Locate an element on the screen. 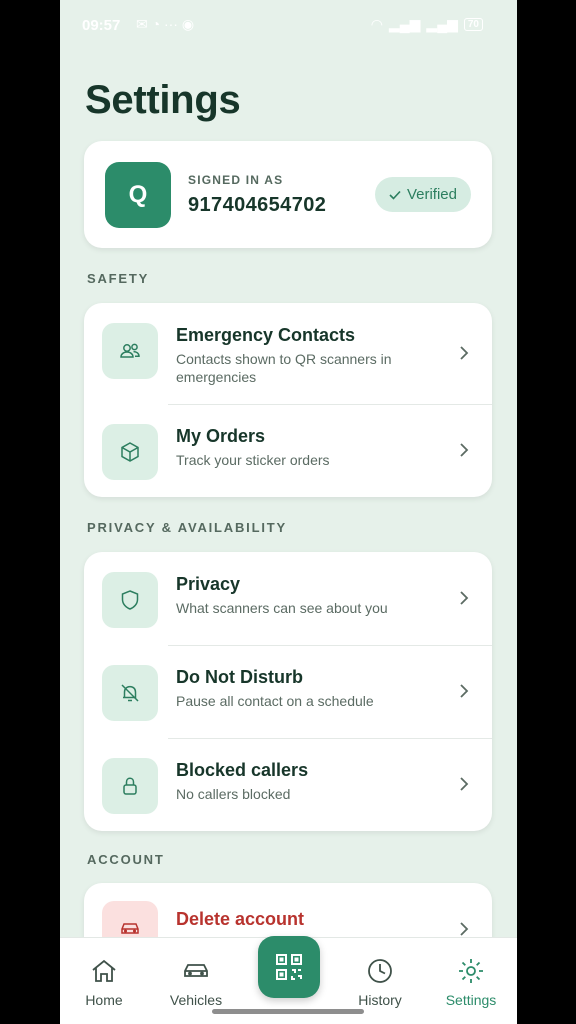  status-bar: 09:57 ✉ ◔ ··· ◉ ◠ ▂▄▆ ▂▄▆ 70 is located at coordinates (288, 26).